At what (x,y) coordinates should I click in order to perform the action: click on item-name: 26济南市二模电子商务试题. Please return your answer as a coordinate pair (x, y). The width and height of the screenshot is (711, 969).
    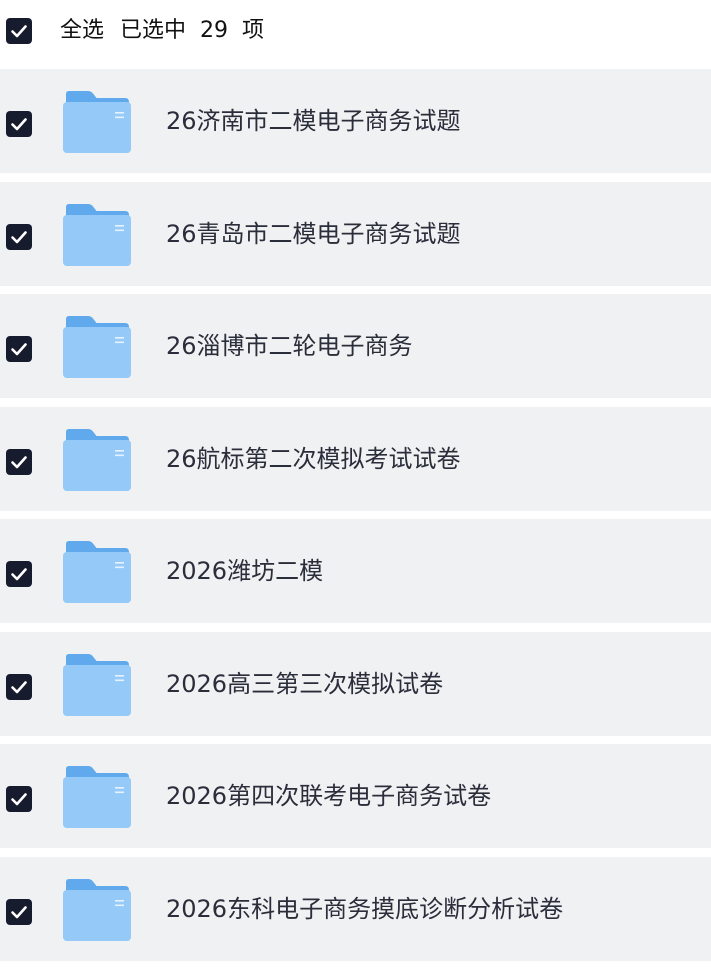
    Looking at the image, I should click on (313, 121).